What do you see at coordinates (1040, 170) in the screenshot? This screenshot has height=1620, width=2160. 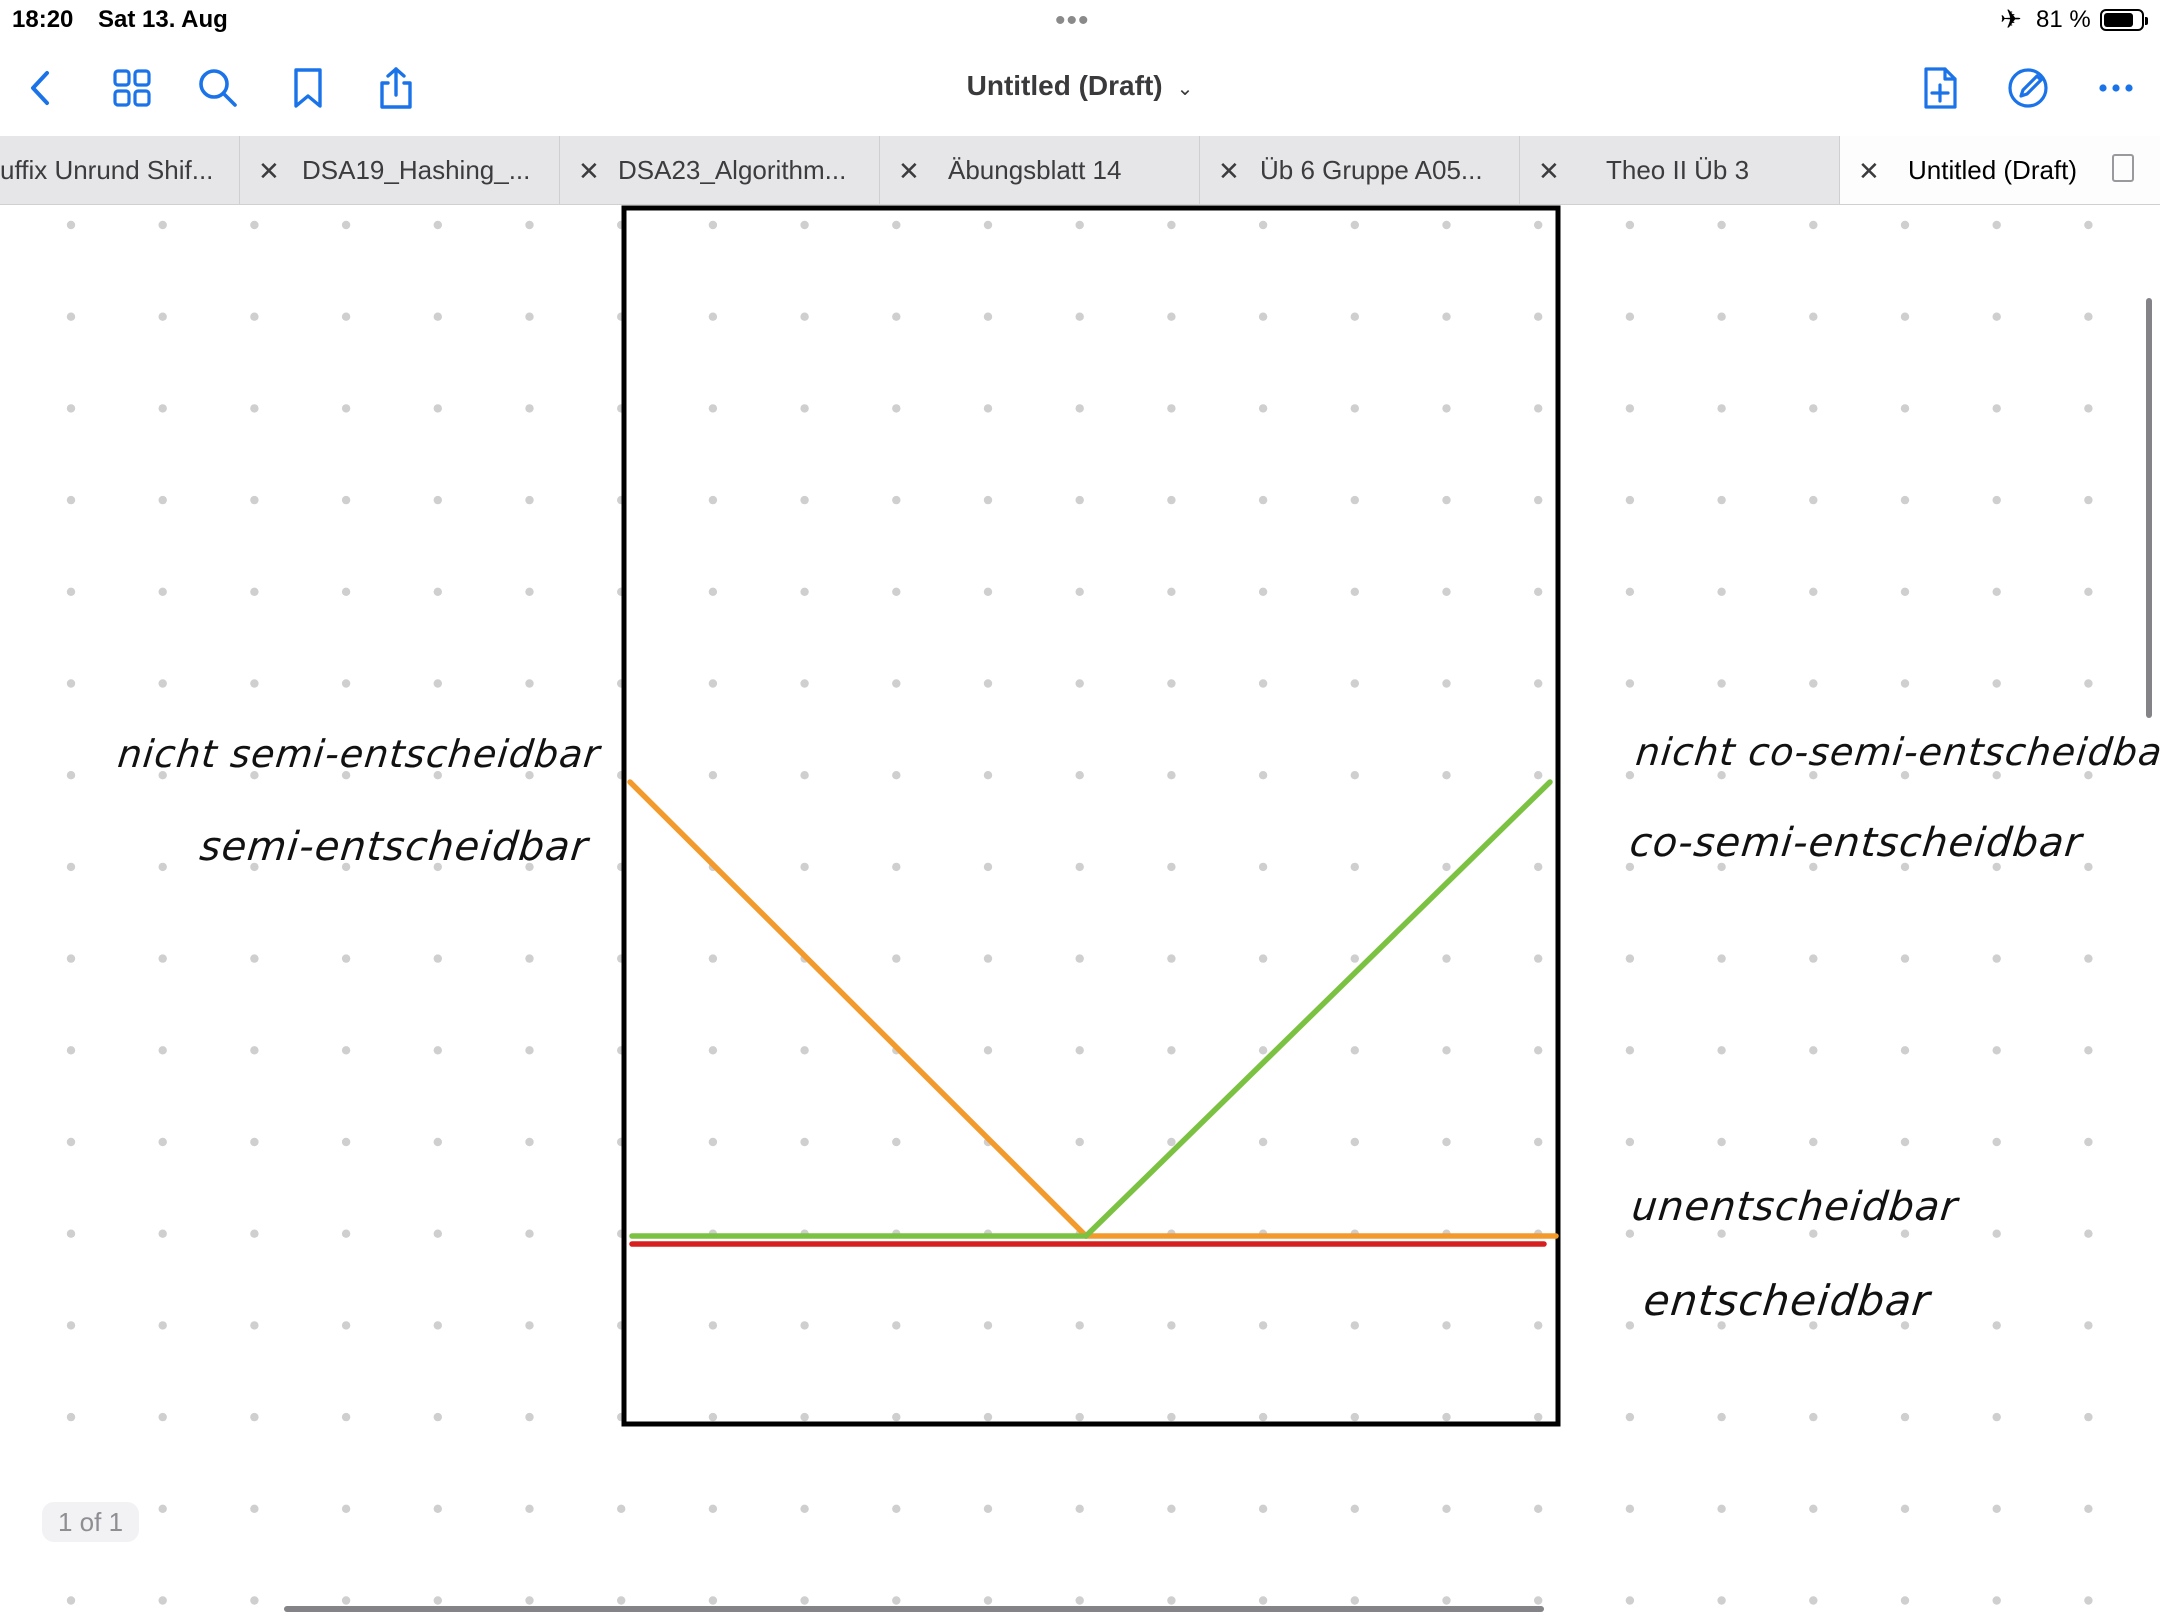 I see `tab-item: ✕ Äbungsblatt 14` at bounding box center [1040, 170].